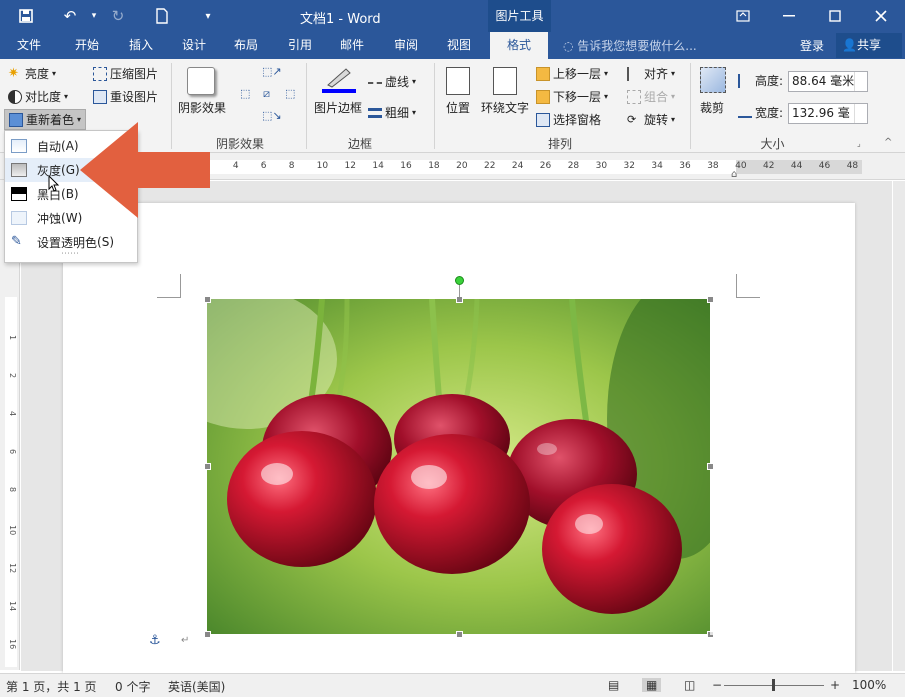 This screenshot has height=697, width=905. I want to click on zoom-slider-thumb, so click(773, 685).